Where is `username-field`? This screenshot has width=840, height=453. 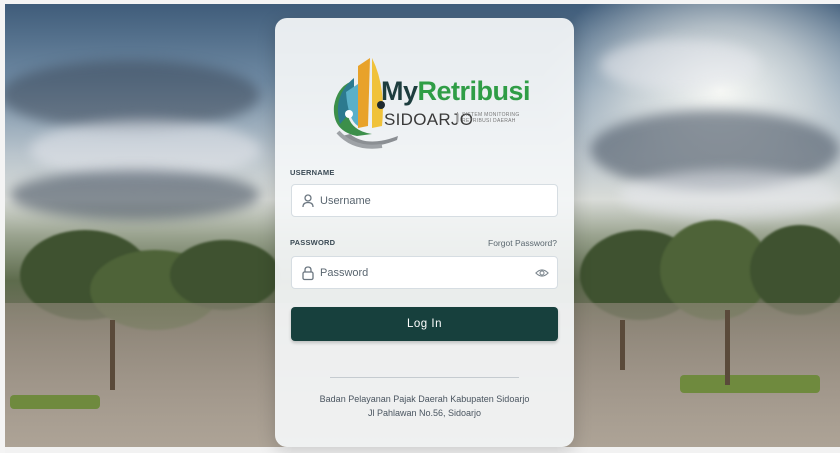
username-field is located at coordinates (424, 200).